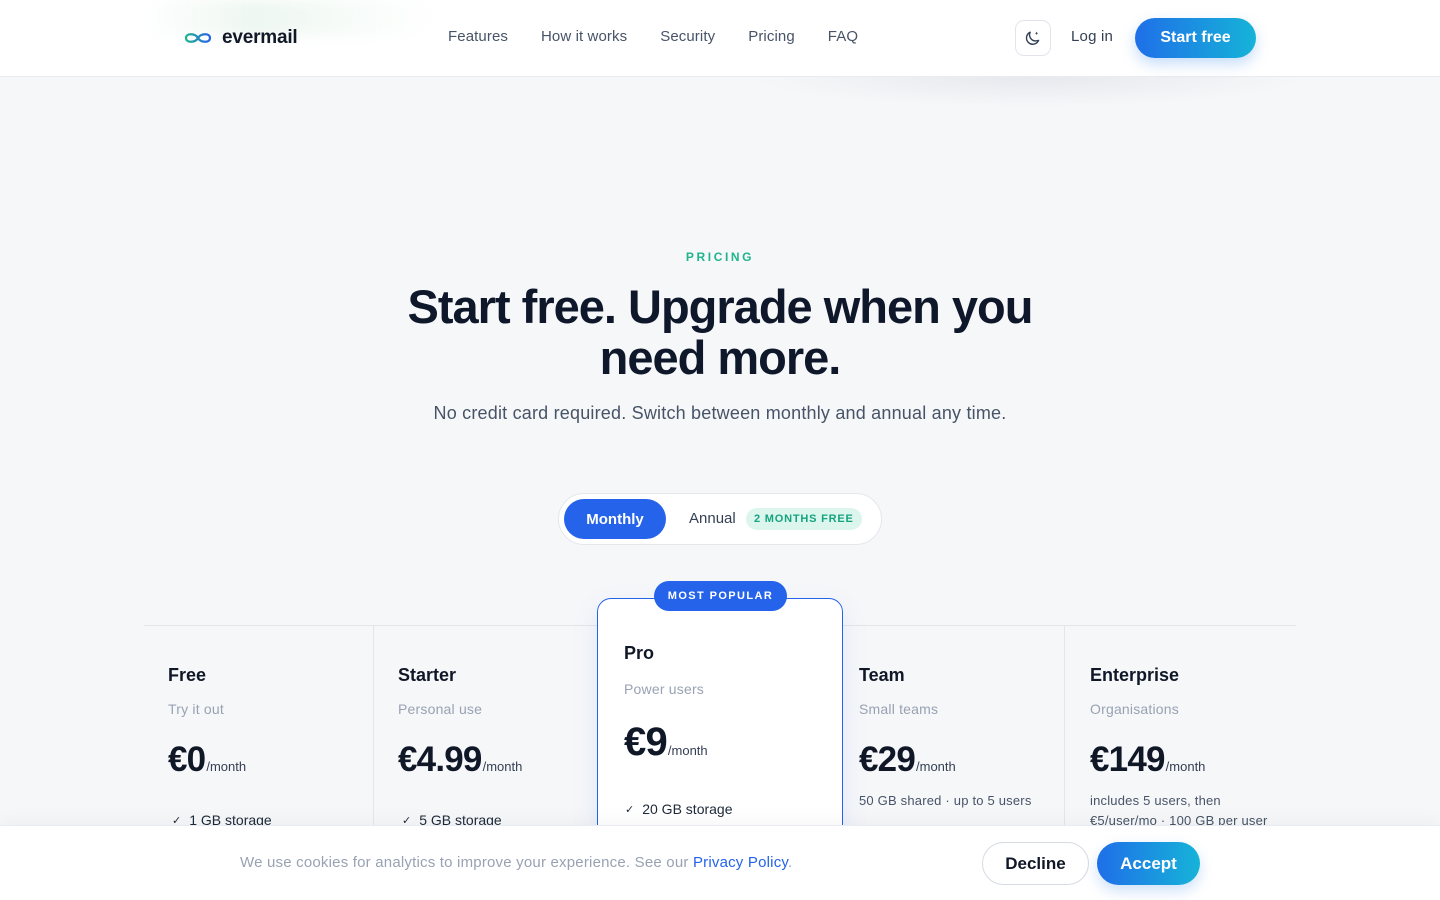  I want to click on theme-toggle-button, so click(1033, 38).